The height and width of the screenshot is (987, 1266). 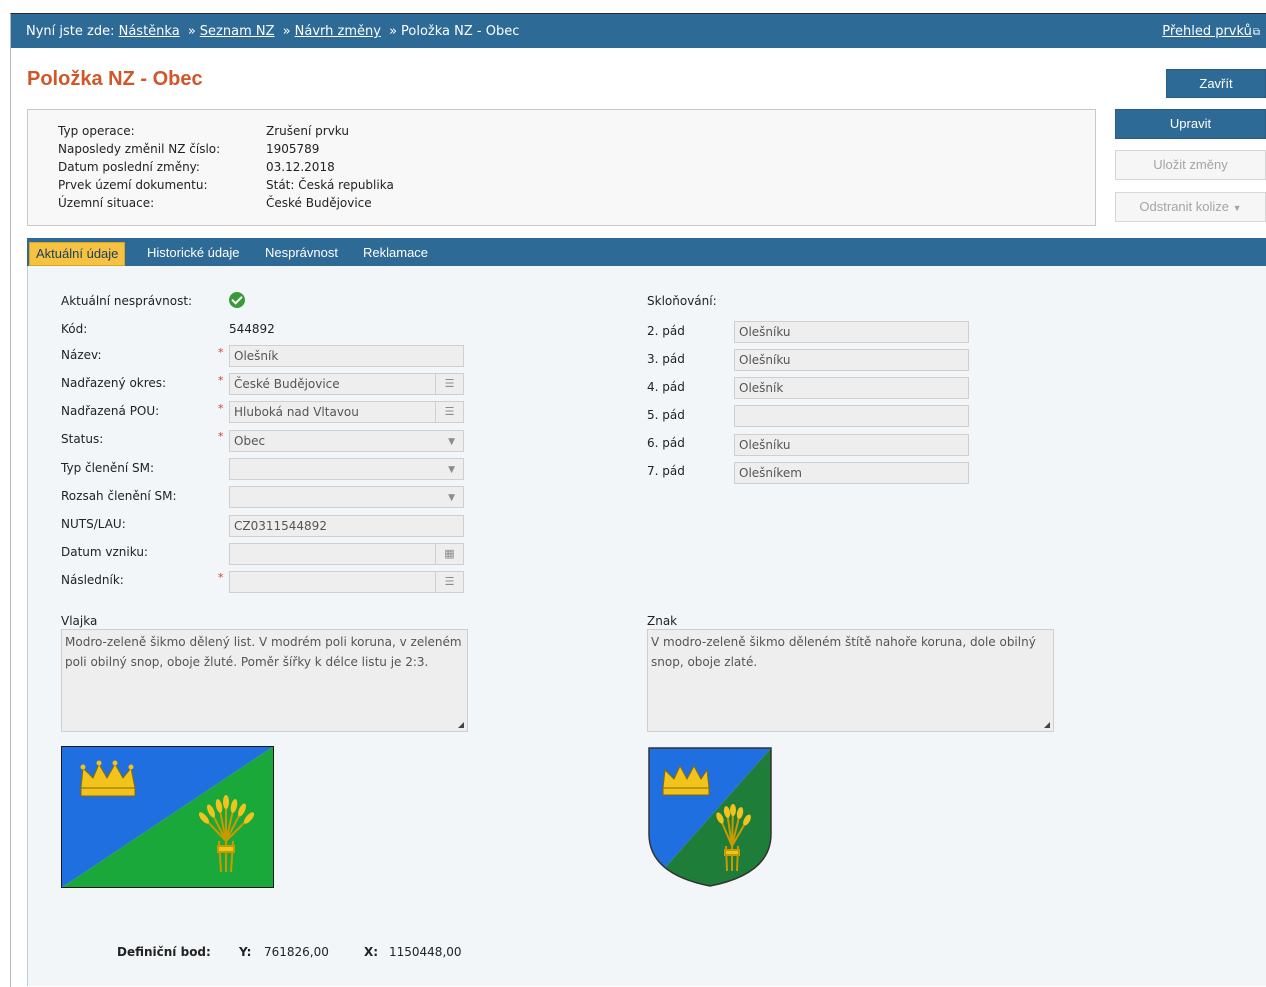 What do you see at coordinates (296, 952) in the screenshot?
I see `y-coordinate-value: 761826,00` at bounding box center [296, 952].